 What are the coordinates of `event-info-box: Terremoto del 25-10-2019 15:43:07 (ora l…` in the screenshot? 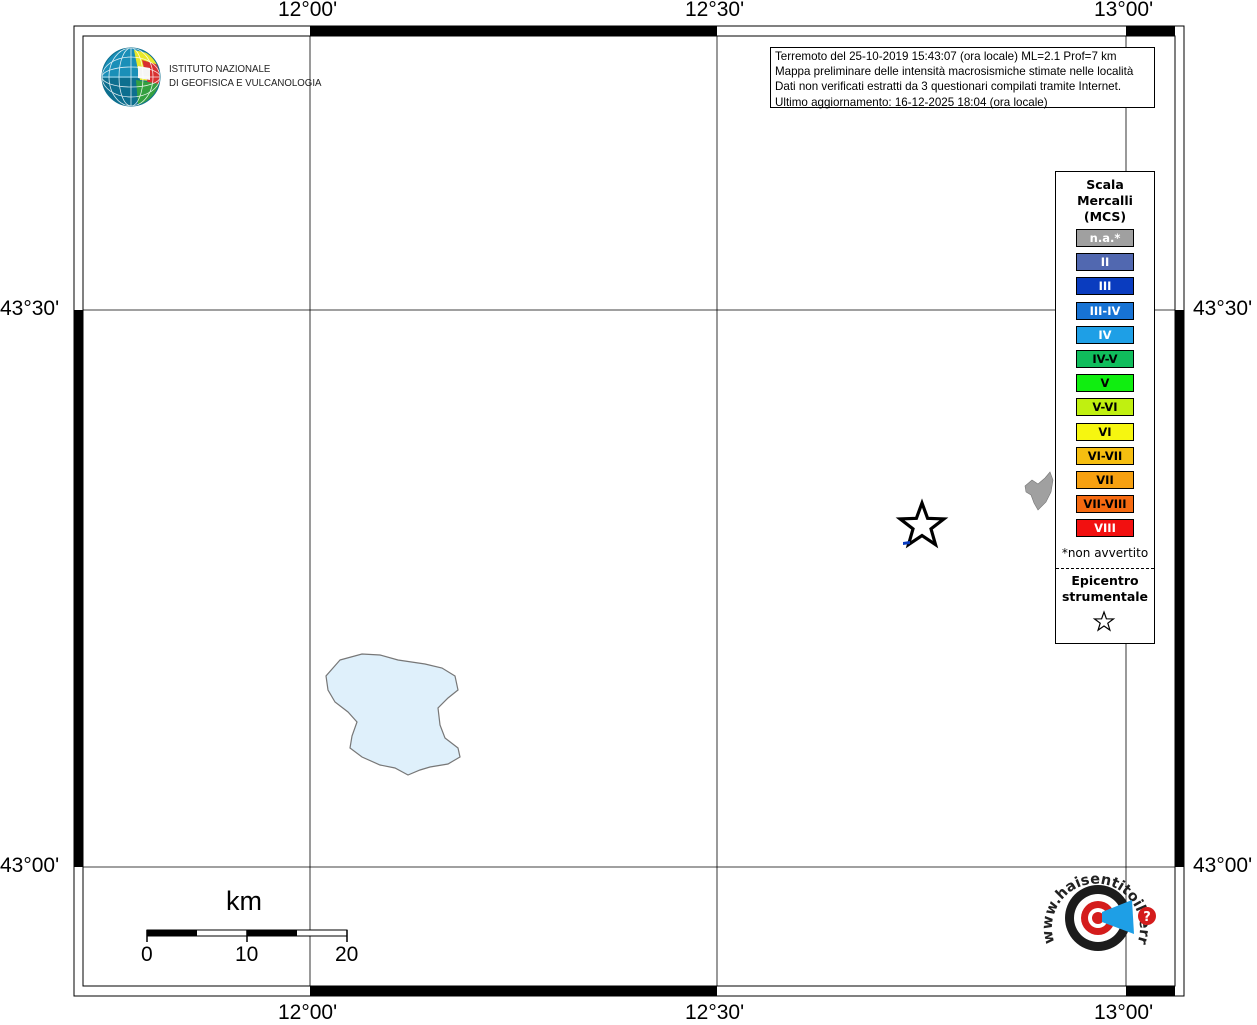 It's located at (962, 78).